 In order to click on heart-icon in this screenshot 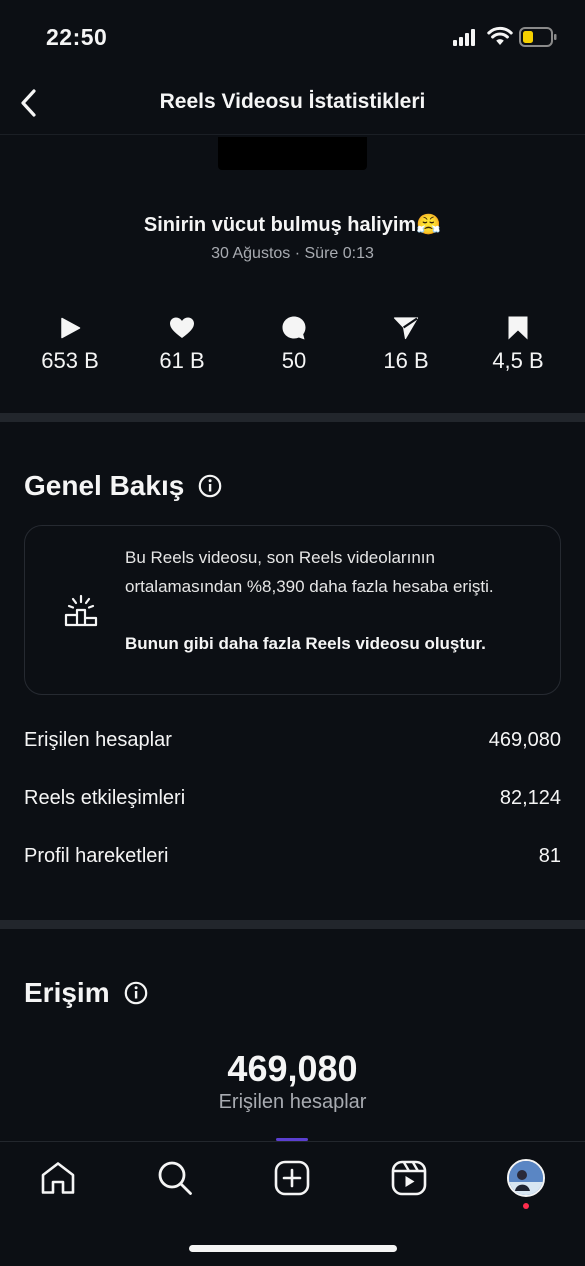, I will do `click(182, 327)`.